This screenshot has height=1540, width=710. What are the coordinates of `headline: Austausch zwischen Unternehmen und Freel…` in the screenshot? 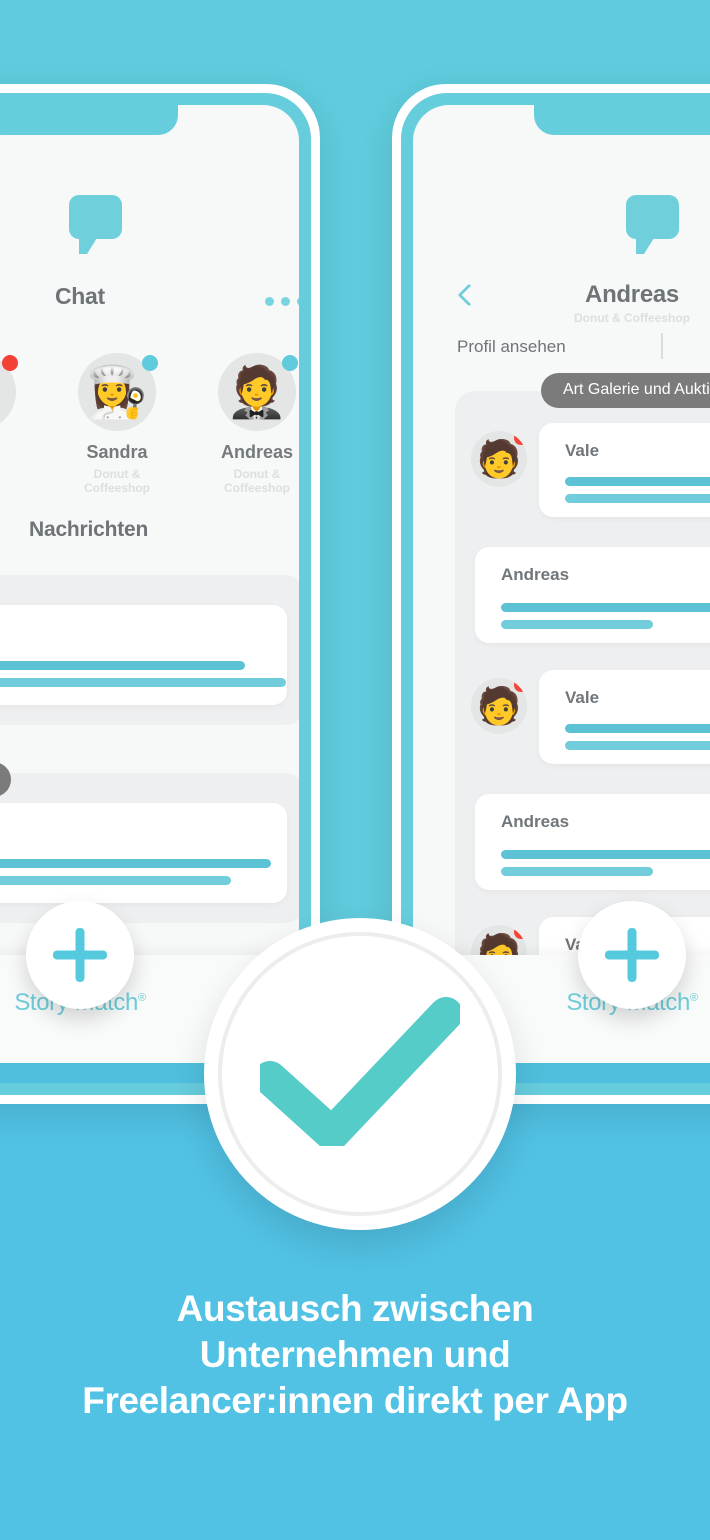 It's located at (355, 1355).